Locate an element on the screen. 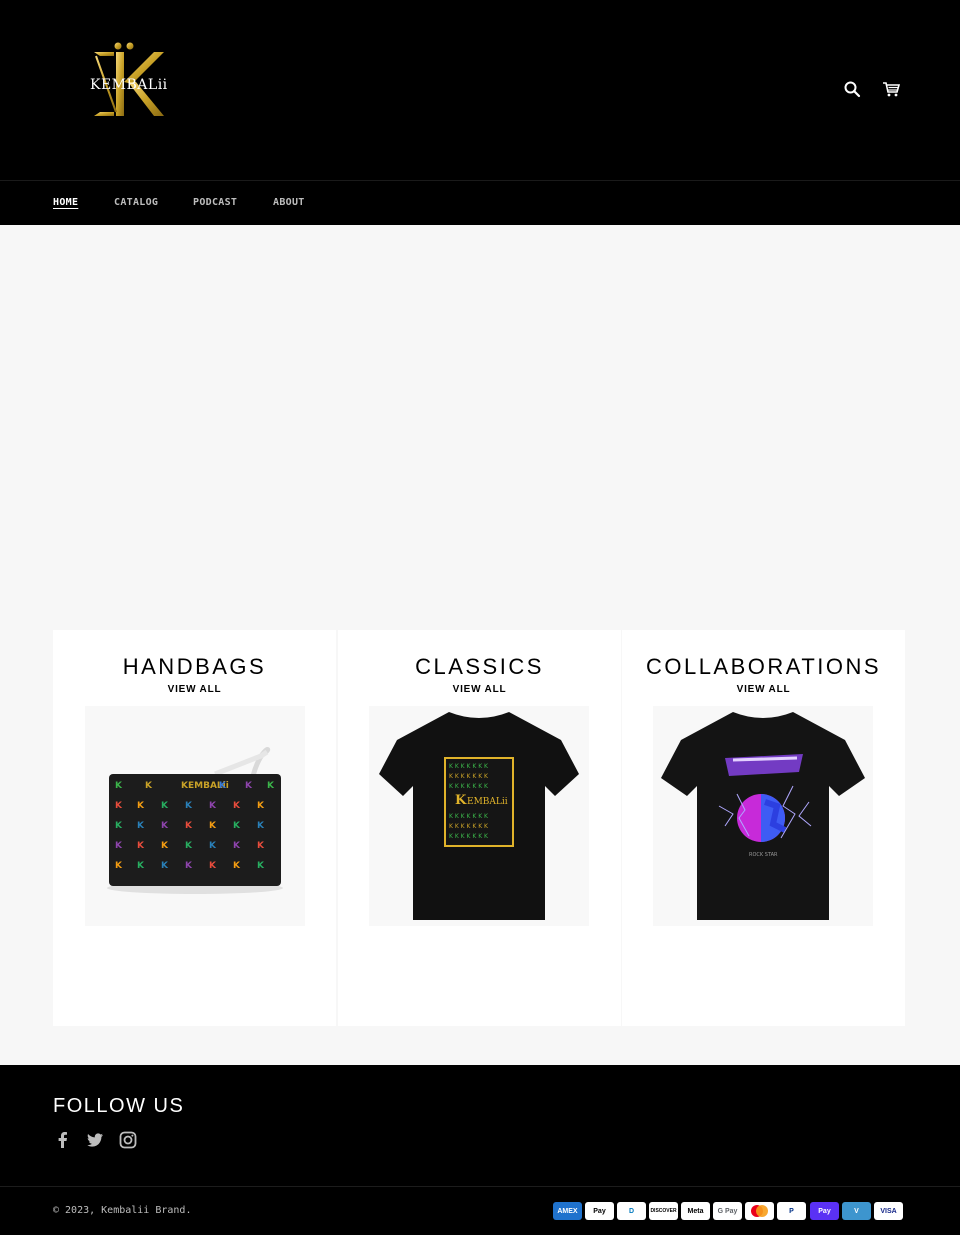 This screenshot has height=1235, width=960. meta-pay-icon: Meta is located at coordinates (695, 1211).